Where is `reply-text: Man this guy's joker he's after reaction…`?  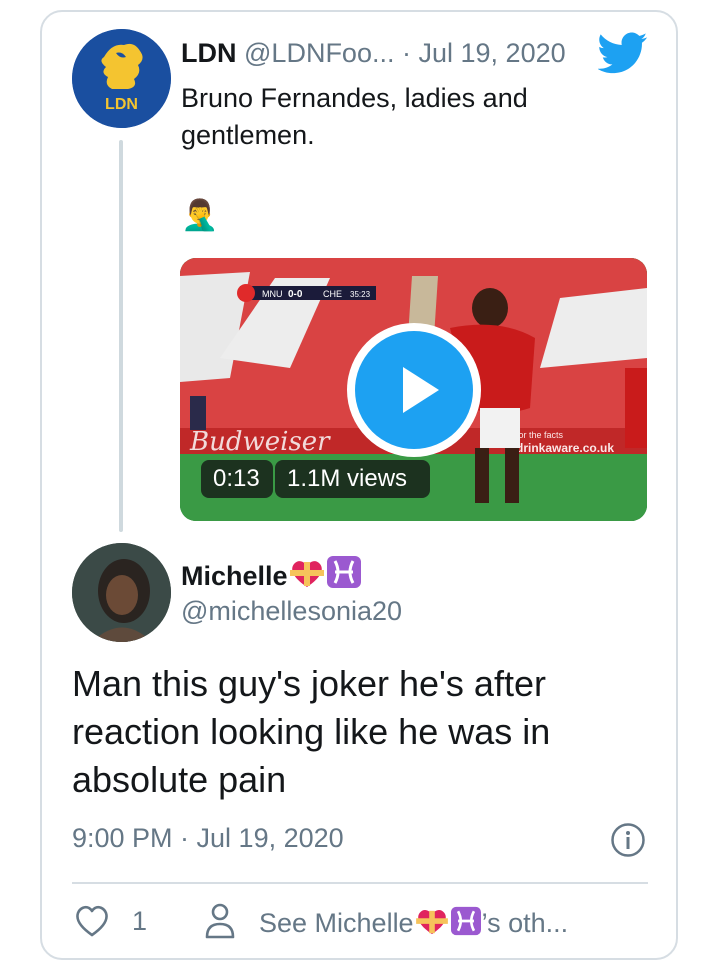 reply-text: Man this guy's joker he's after reaction… is located at coordinates (311, 731).